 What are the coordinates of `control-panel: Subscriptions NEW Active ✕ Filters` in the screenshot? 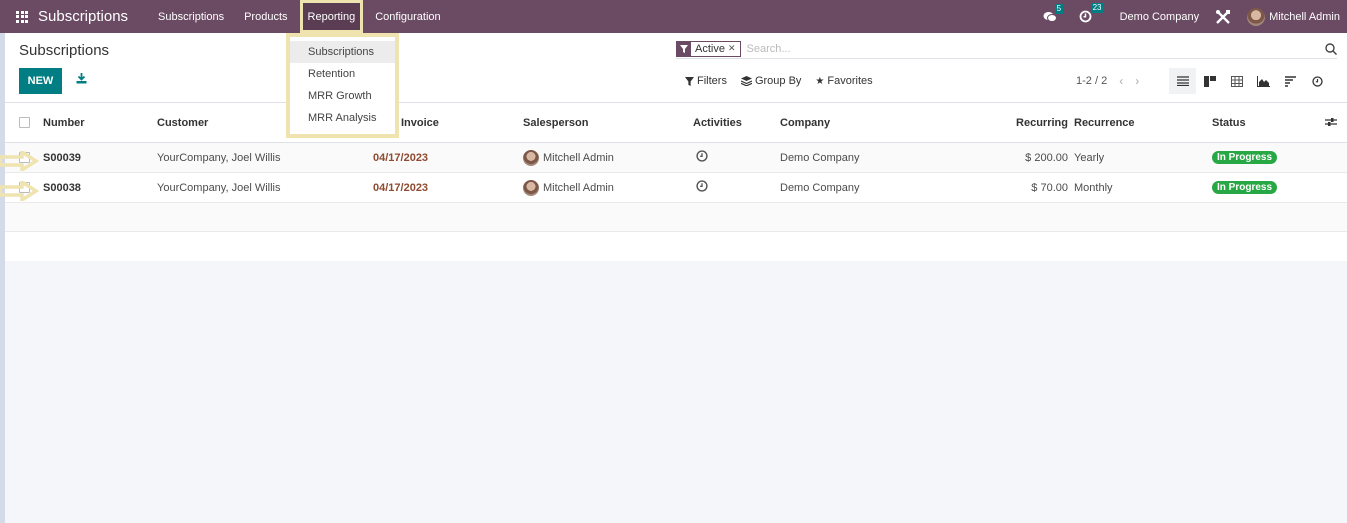 It's located at (676, 68).